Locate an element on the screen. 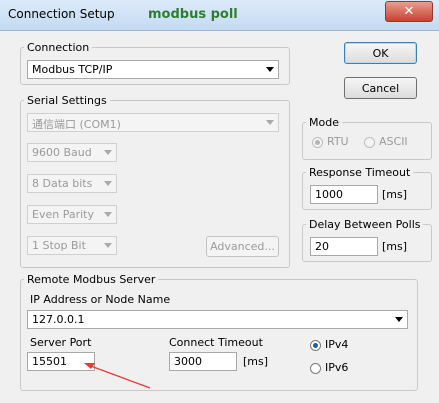  annotation-arrow-line is located at coordinates (119, 376).